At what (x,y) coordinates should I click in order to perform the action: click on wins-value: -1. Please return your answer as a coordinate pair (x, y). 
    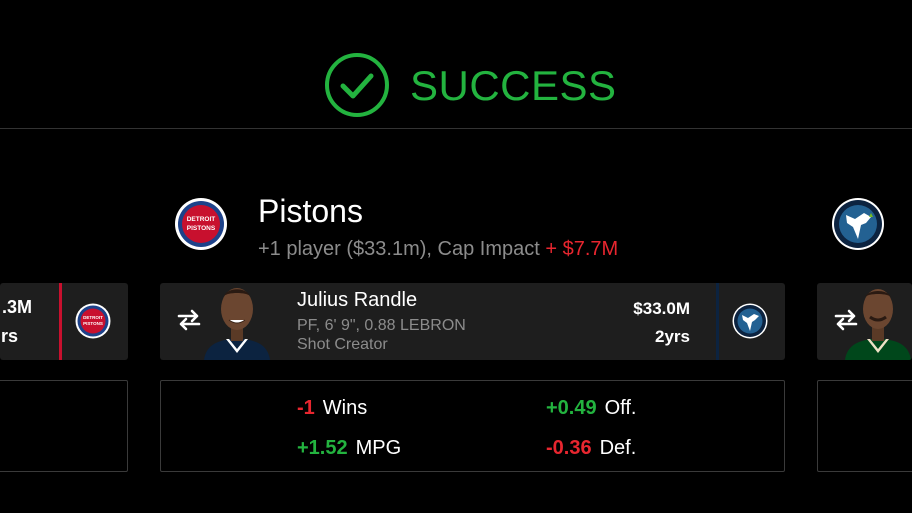
    Looking at the image, I should click on (306, 408).